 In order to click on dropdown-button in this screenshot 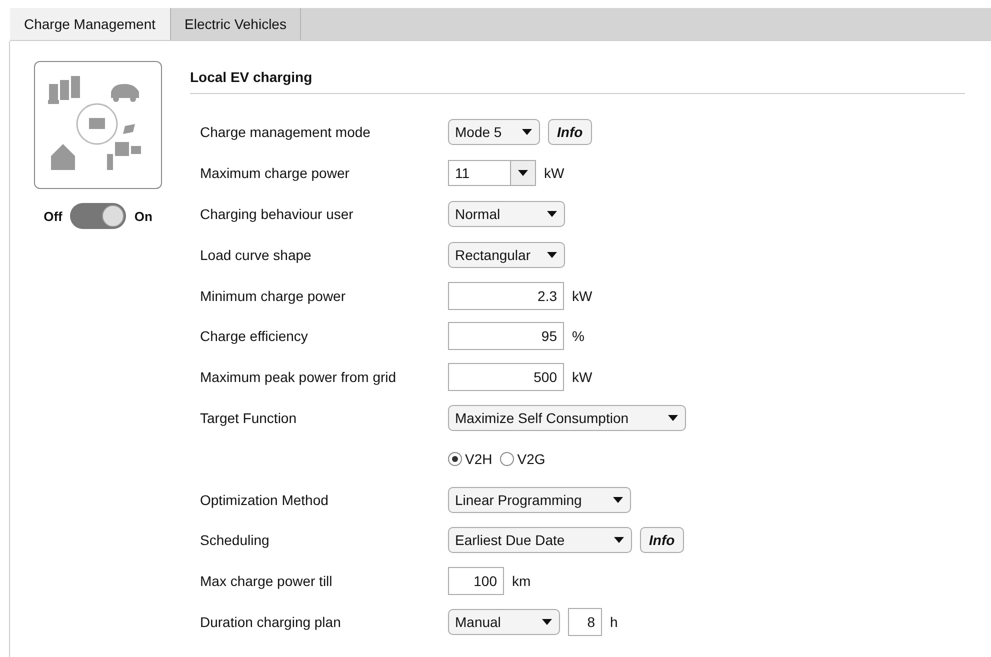, I will do `click(523, 173)`.